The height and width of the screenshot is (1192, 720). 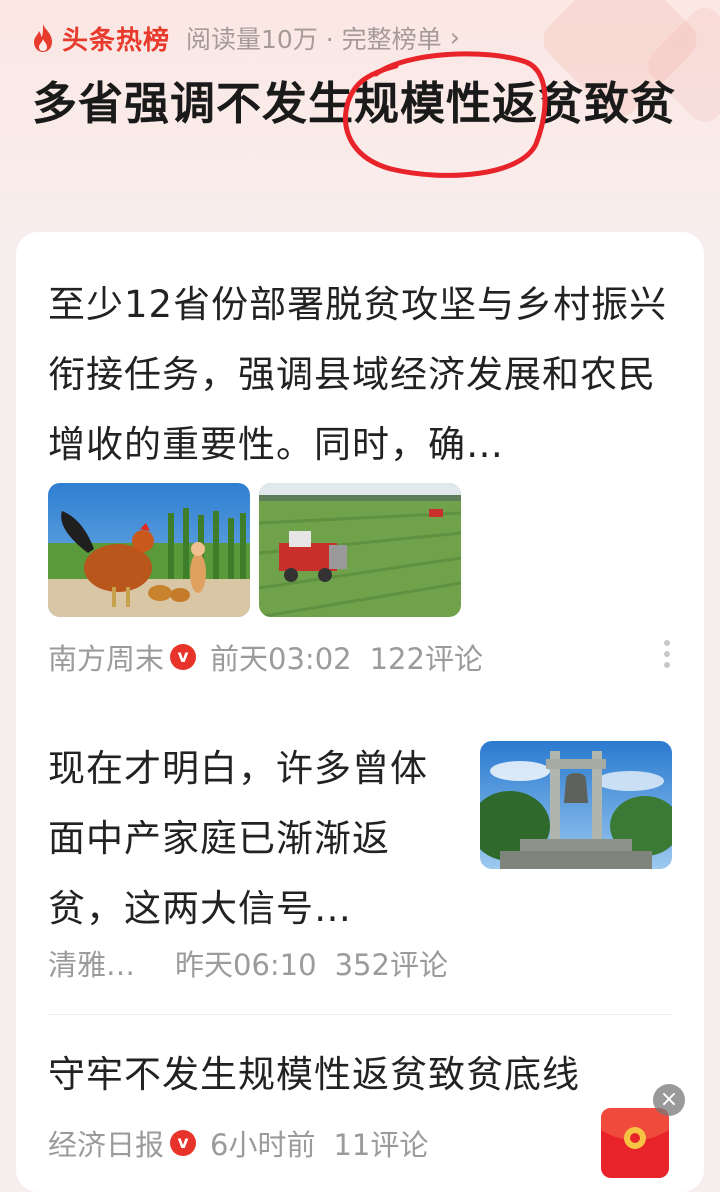 What do you see at coordinates (455, 38) in the screenshot?
I see `chevron-right-icon: ›` at bounding box center [455, 38].